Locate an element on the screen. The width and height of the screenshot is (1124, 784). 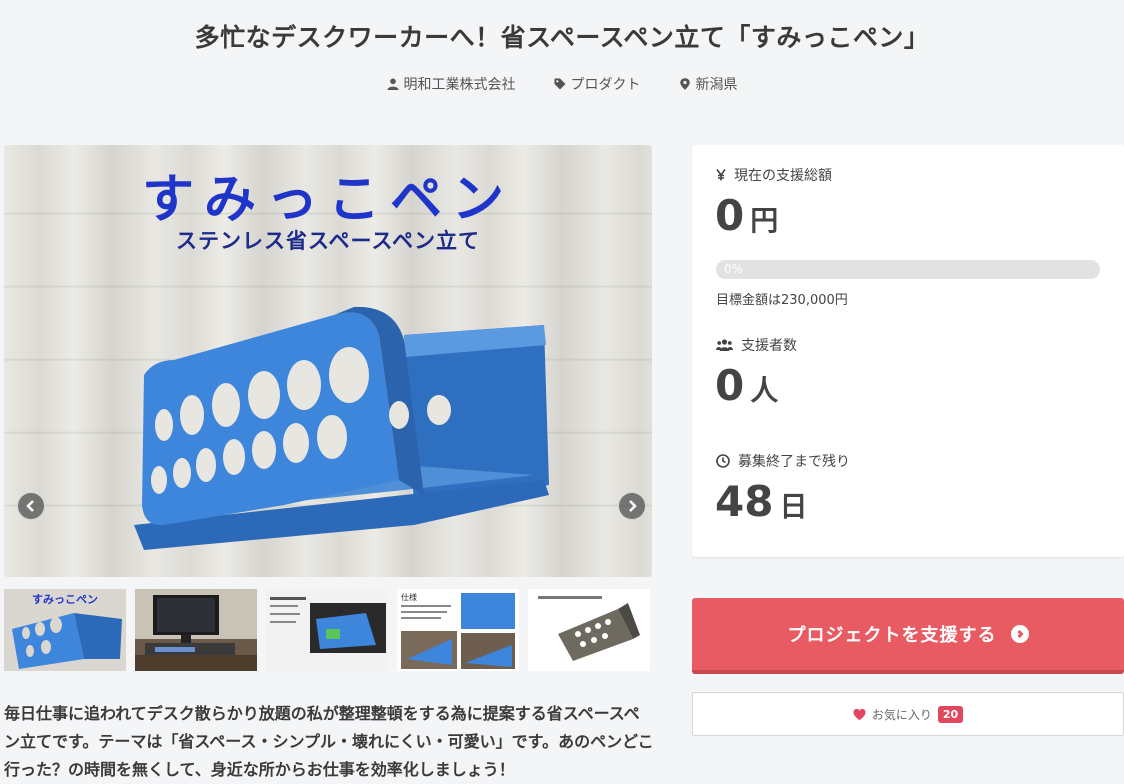
project-meta: 明和工業株式会社 プロダクト 新潟県 is located at coordinates (562, 84).